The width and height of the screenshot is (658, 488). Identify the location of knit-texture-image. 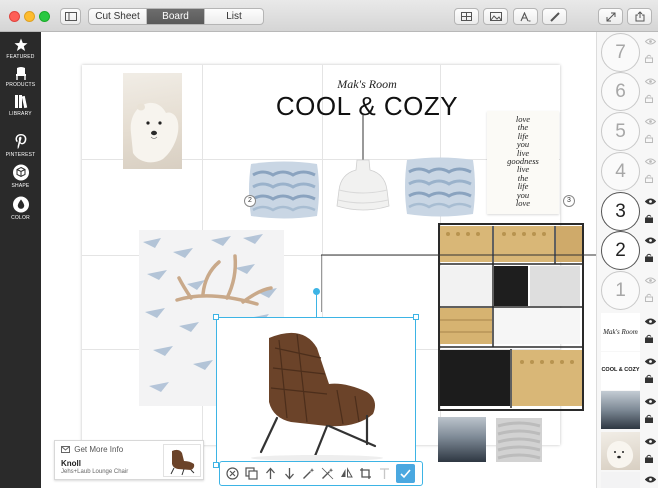
(519, 440).